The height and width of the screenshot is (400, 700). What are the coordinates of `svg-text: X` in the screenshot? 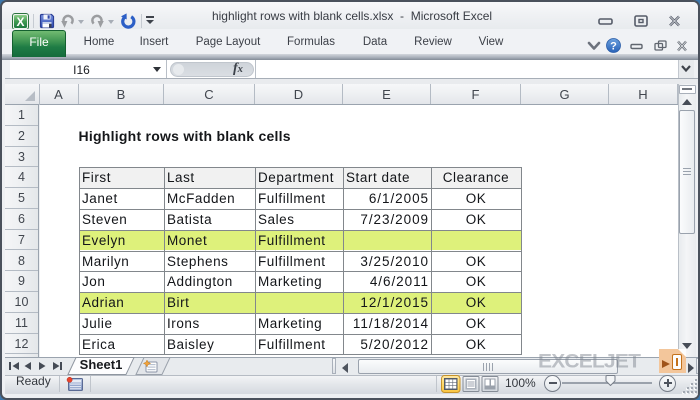 It's located at (20, 22).